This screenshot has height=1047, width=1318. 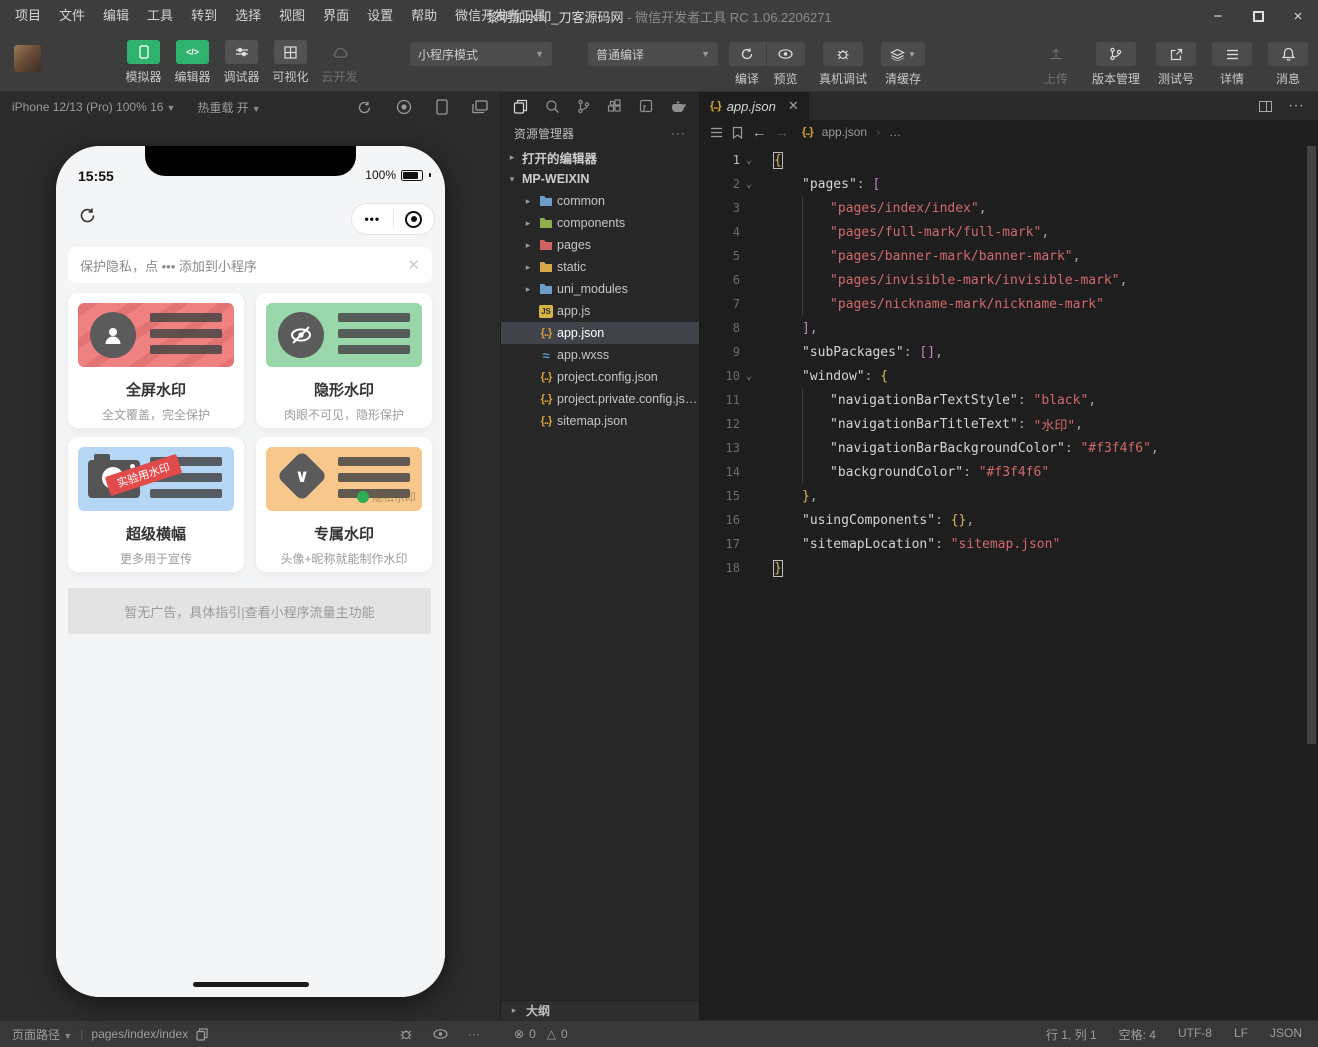 I want to click on language-mode: JSON, so click(x=1286, y=1034).